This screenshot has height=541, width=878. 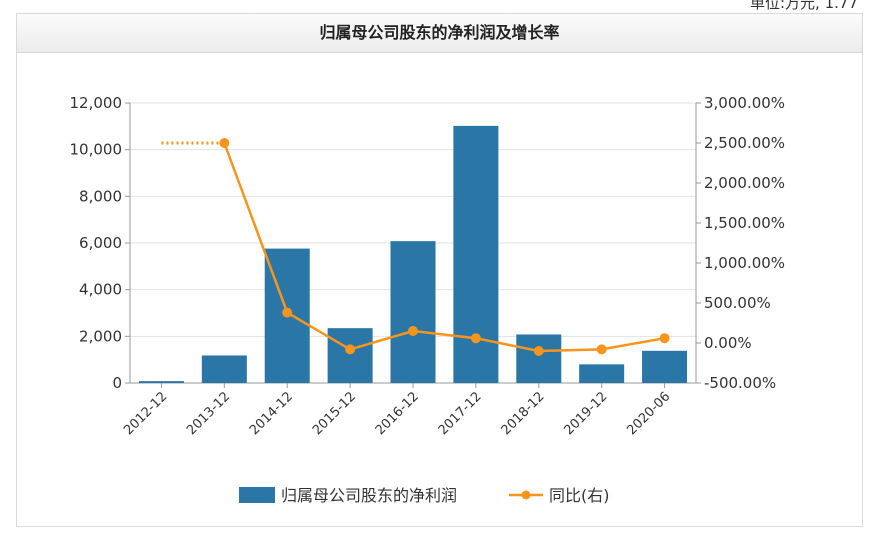 What do you see at coordinates (740, 383) in the screenshot?
I see `right-tick-label: -500.00%` at bounding box center [740, 383].